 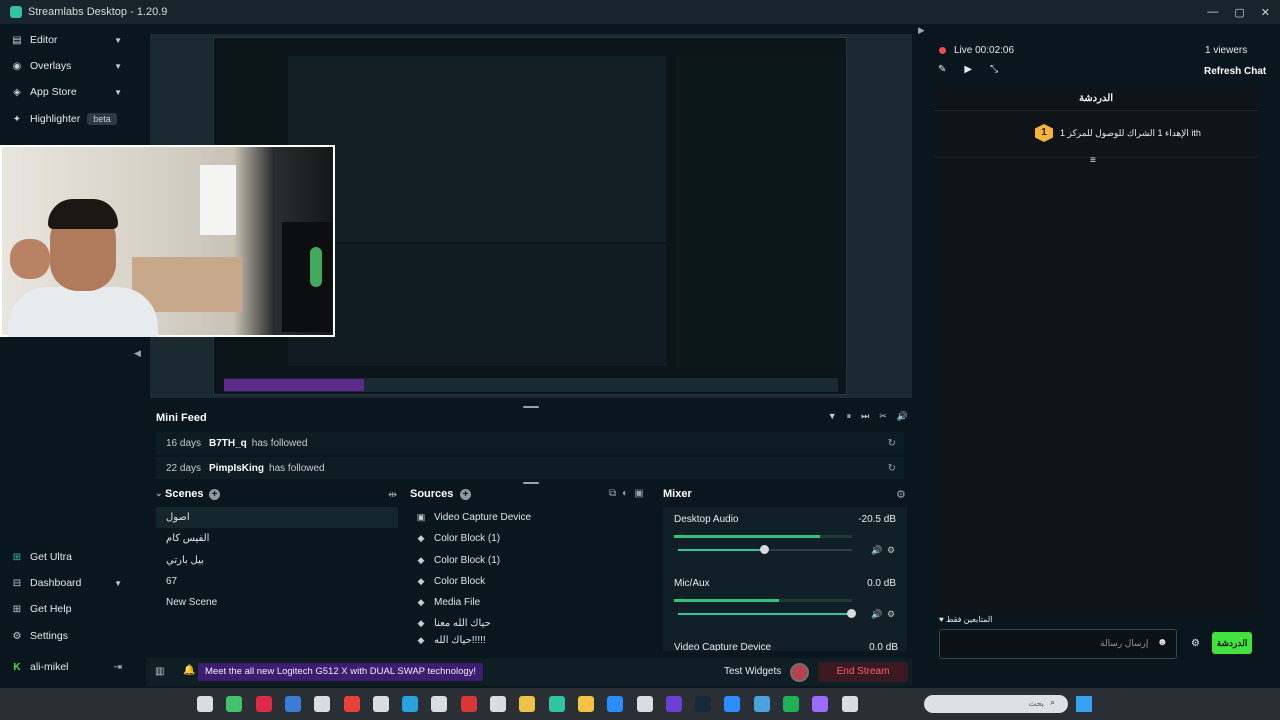 What do you see at coordinates (1212, 12) in the screenshot?
I see `minimize-button: —` at bounding box center [1212, 12].